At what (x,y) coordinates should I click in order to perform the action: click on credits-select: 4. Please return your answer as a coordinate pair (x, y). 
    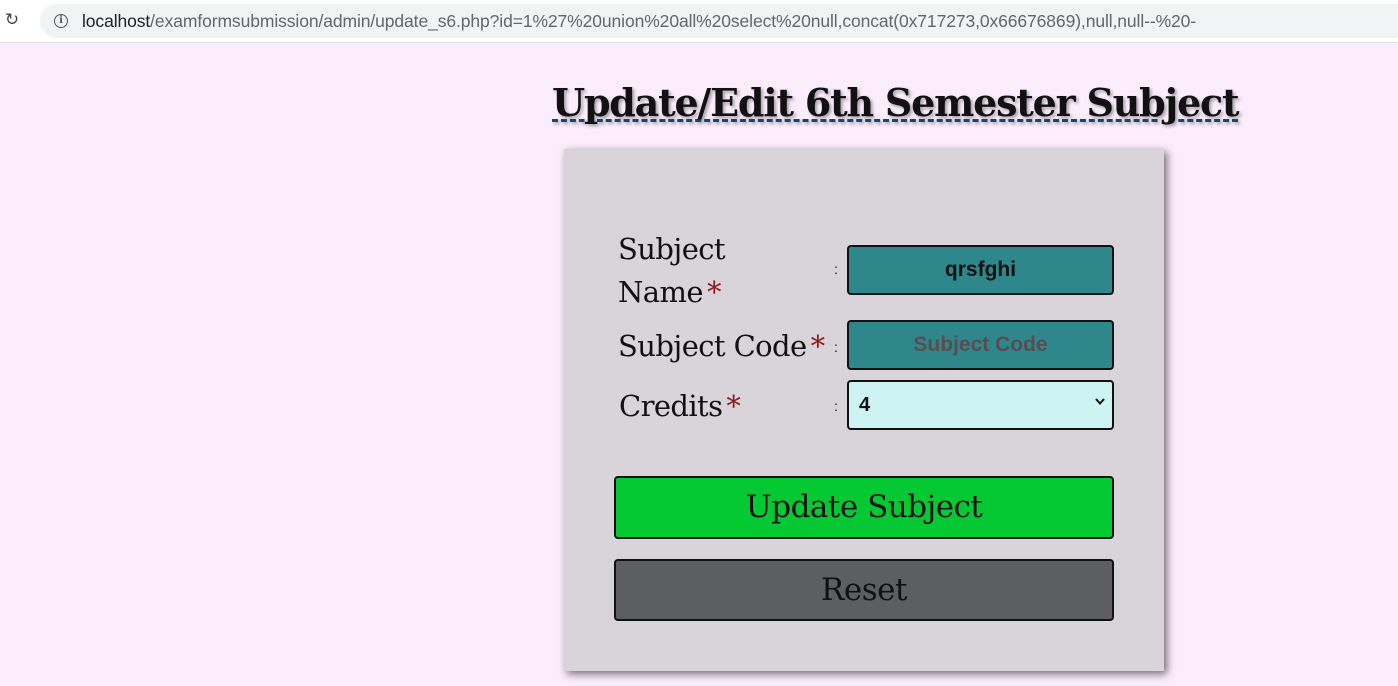
    Looking at the image, I should click on (980, 405).